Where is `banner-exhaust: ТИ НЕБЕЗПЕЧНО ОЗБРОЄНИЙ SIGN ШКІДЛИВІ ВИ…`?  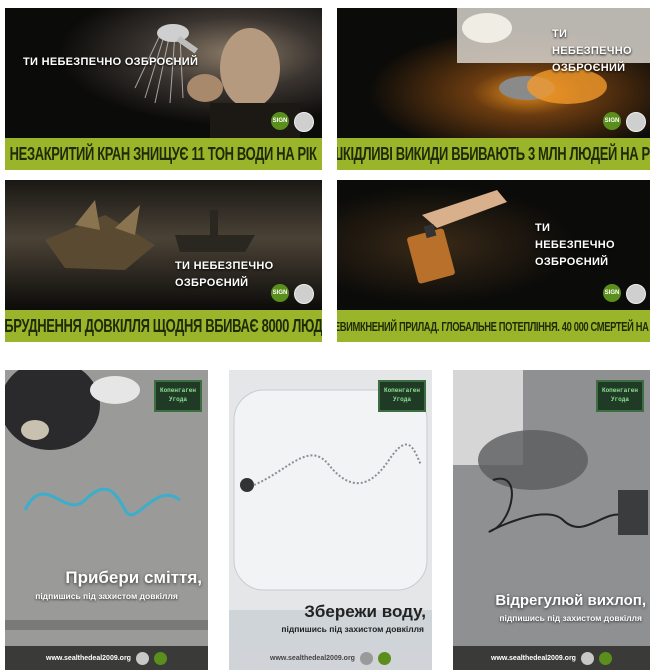 banner-exhaust: ТИ НЕБЕЗПЕЧНО ОЗБРОЄНИЙ SIGN ШКІДЛИВІ ВИ… is located at coordinates (493, 89).